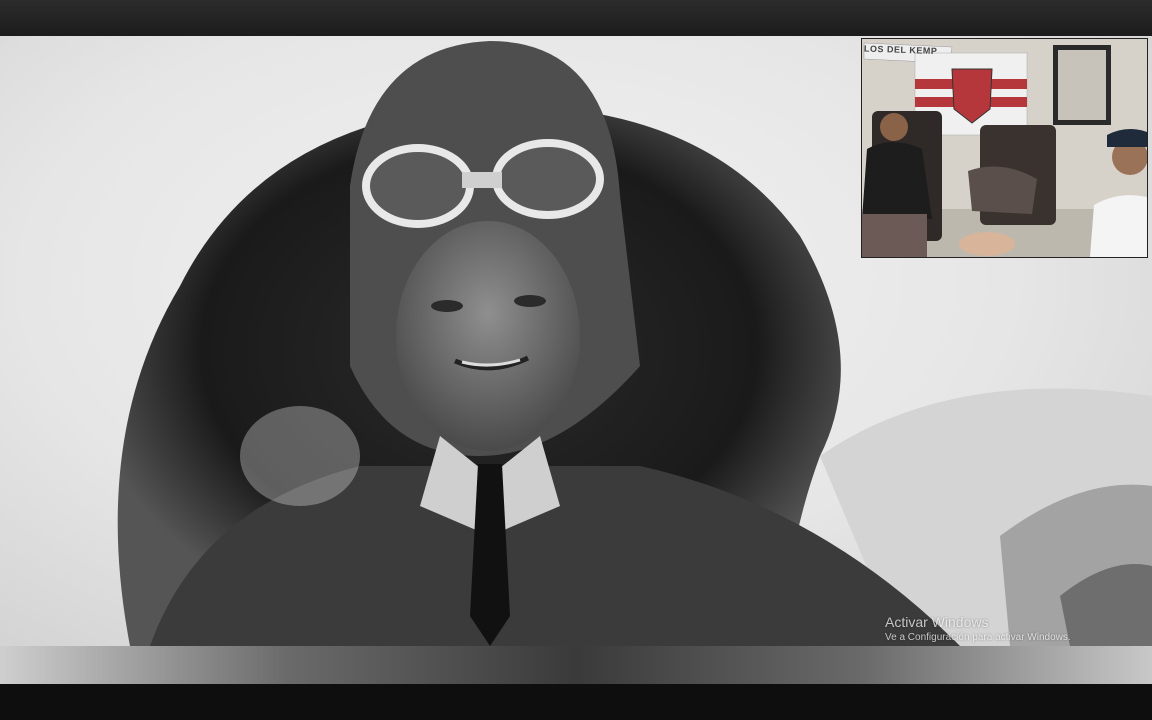 The width and height of the screenshot is (1152, 720). What do you see at coordinates (576, 18) in the screenshot?
I see `top-letterbox-bar` at bounding box center [576, 18].